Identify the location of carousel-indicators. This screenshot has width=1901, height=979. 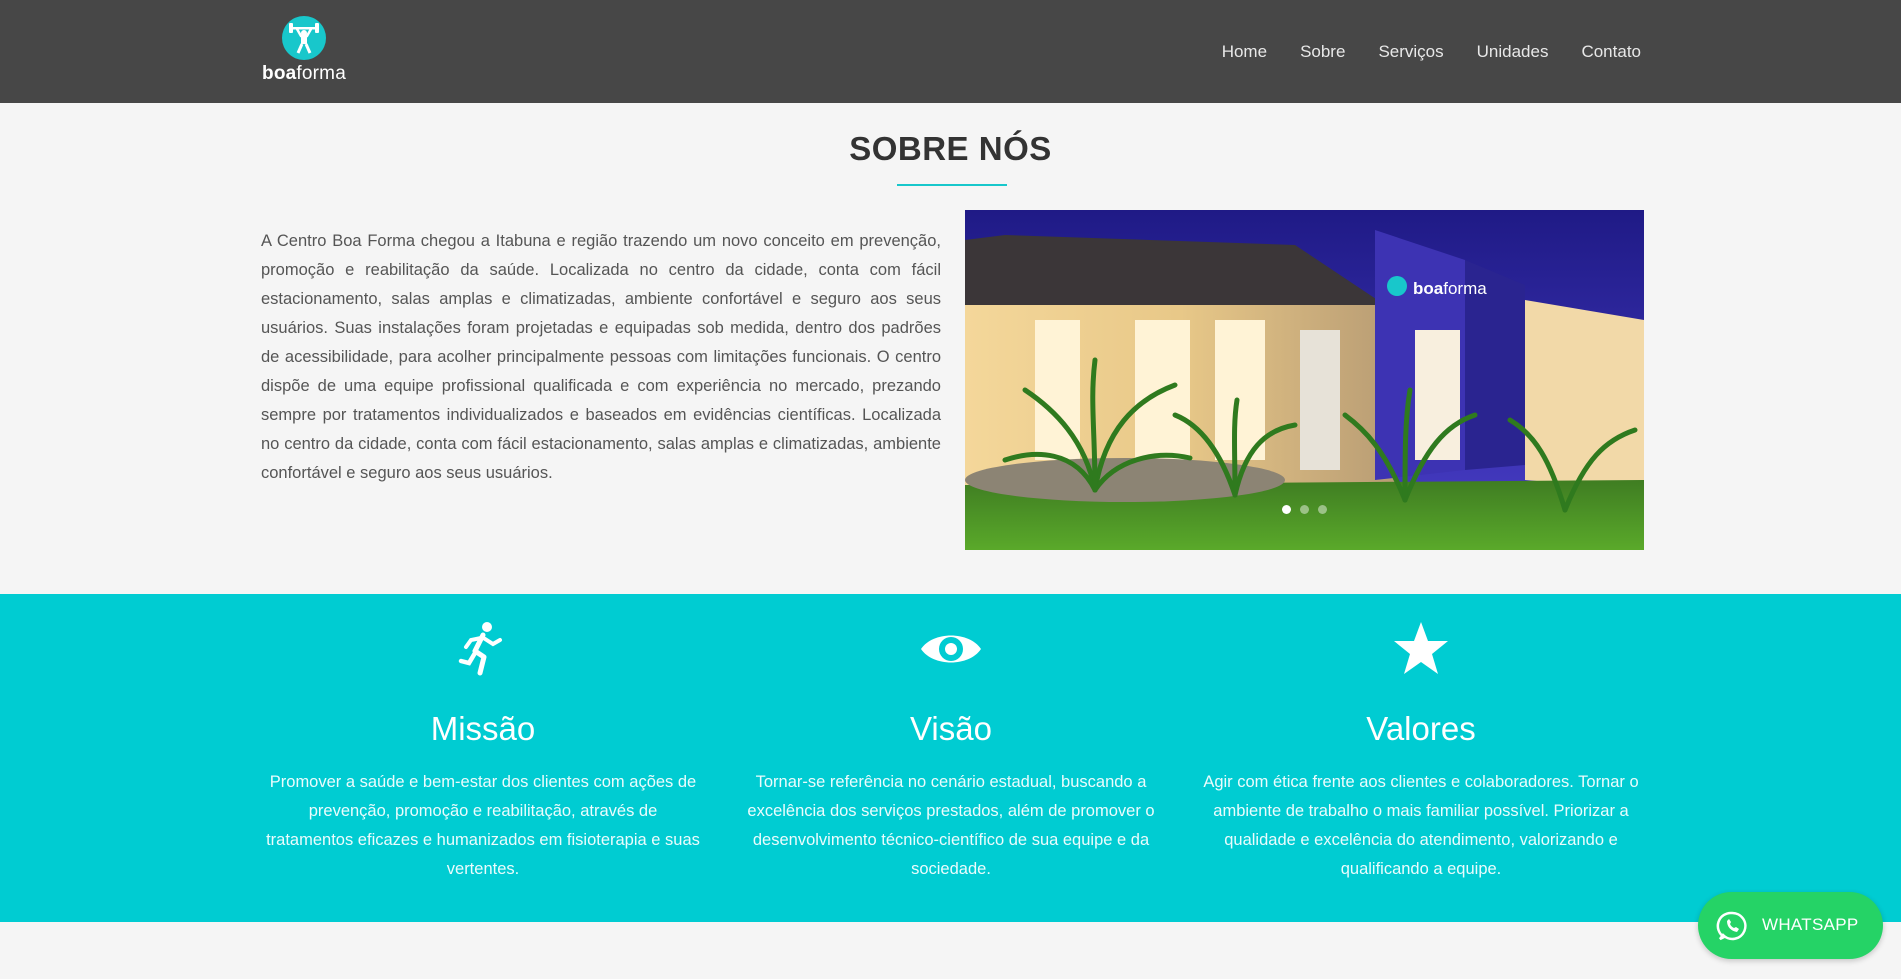
(1304, 509).